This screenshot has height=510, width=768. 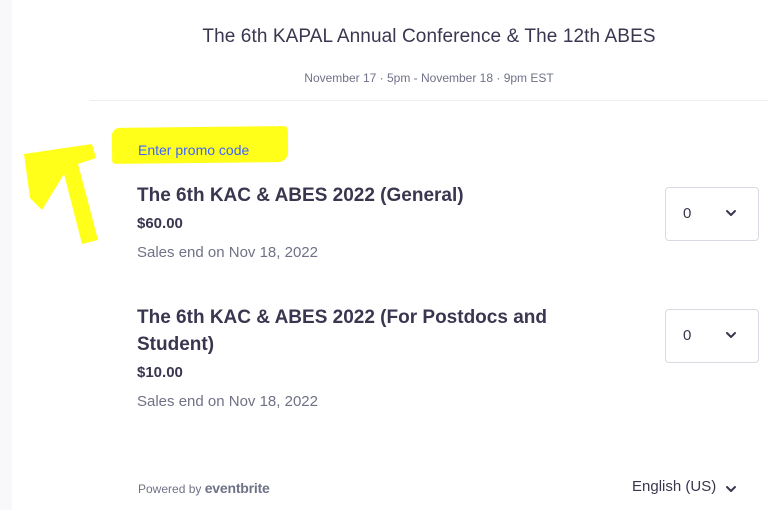 I want to click on promo-code-link: Enter promo code, so click(x=193, y=150).